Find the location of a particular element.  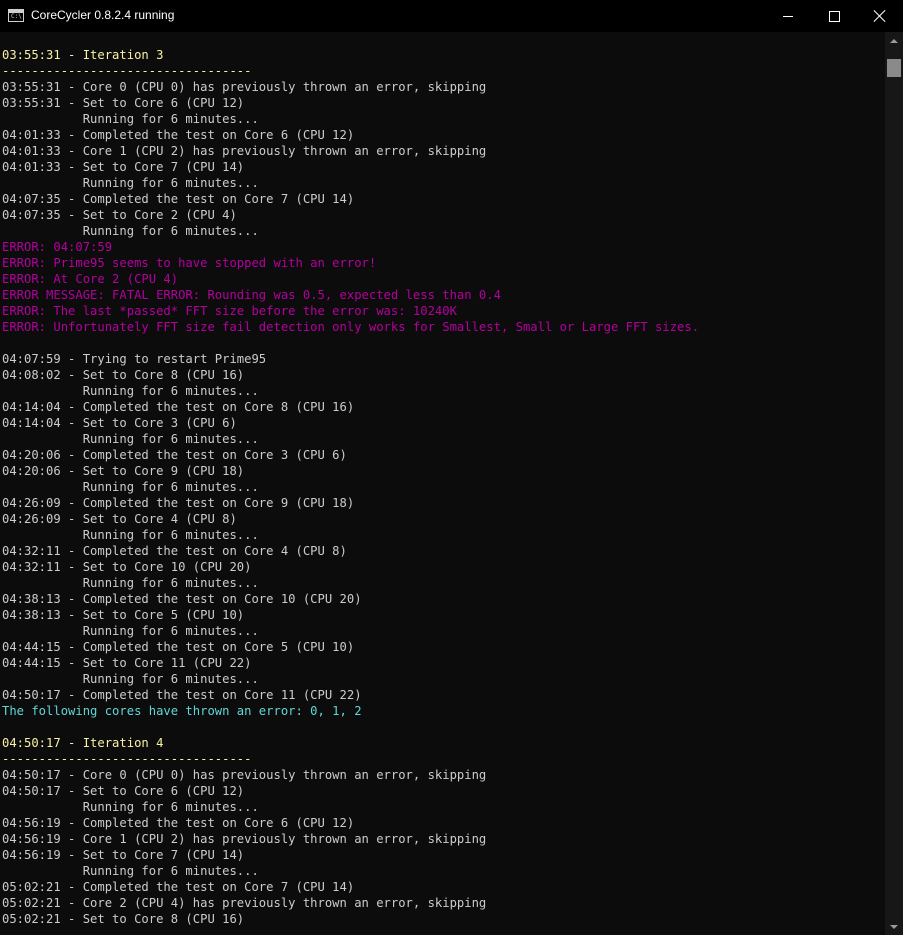

console-line: 04:26:09 - Set to Core 4 (CPU 8) is located at coordinates (119, 519).